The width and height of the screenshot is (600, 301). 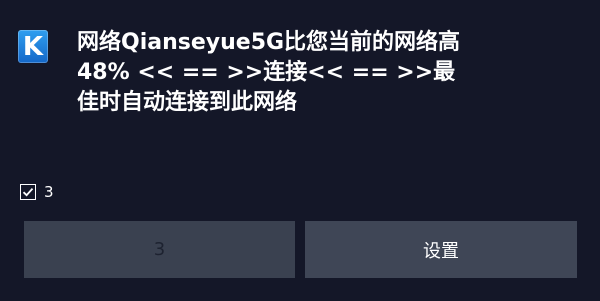 I want to click on app-icon-letter: K, so click(x=33, y=46).